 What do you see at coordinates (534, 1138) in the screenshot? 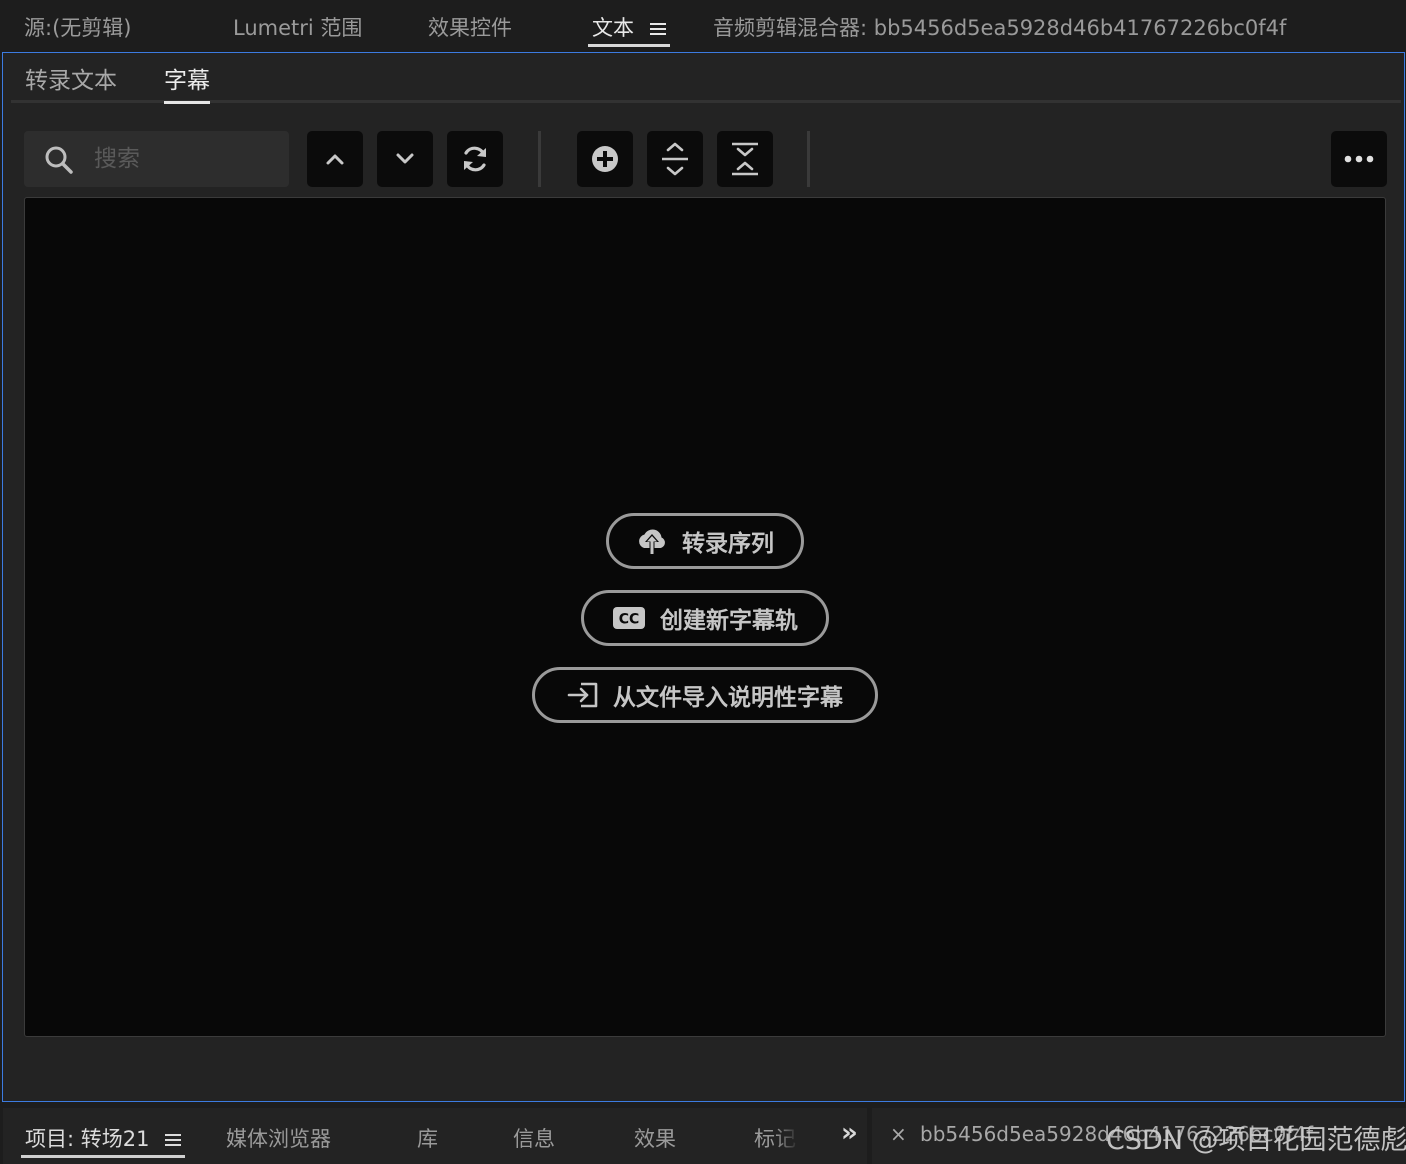
I see `tab-info: 信息` at bounding box center [534, 1138].